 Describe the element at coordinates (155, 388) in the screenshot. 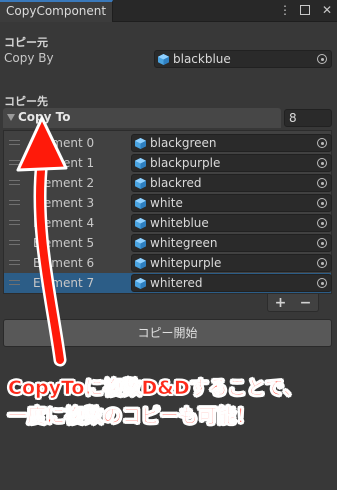

I see `annotation-line-1: CopyToに複数D&Dすることで、` at that location.